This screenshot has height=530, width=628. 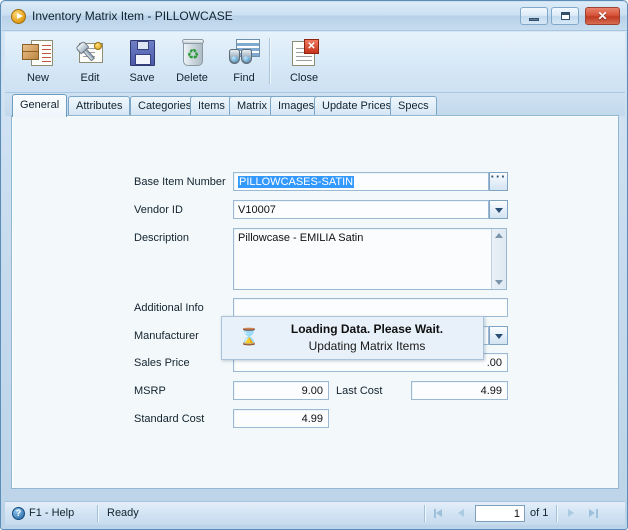 I want to click on tab-general: General, so click(x=40, y=105).